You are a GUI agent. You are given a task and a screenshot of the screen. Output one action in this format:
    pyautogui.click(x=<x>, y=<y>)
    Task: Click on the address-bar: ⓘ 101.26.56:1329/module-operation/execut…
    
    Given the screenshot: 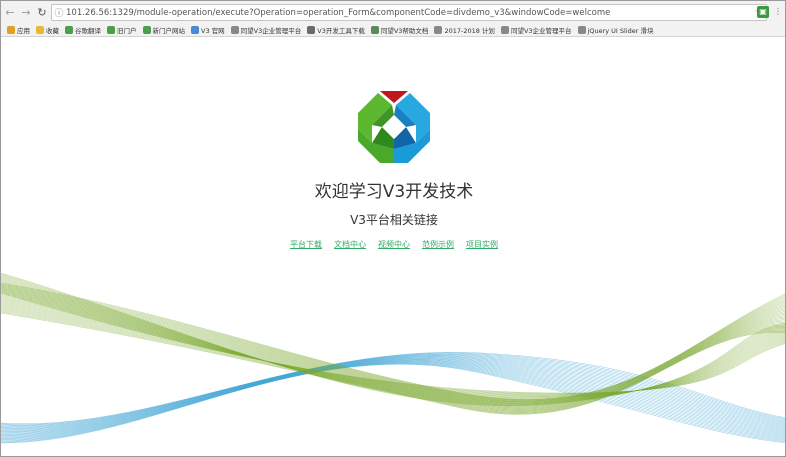 What is the action you would take?
    pyautogui.click(x=409, y=12)
    